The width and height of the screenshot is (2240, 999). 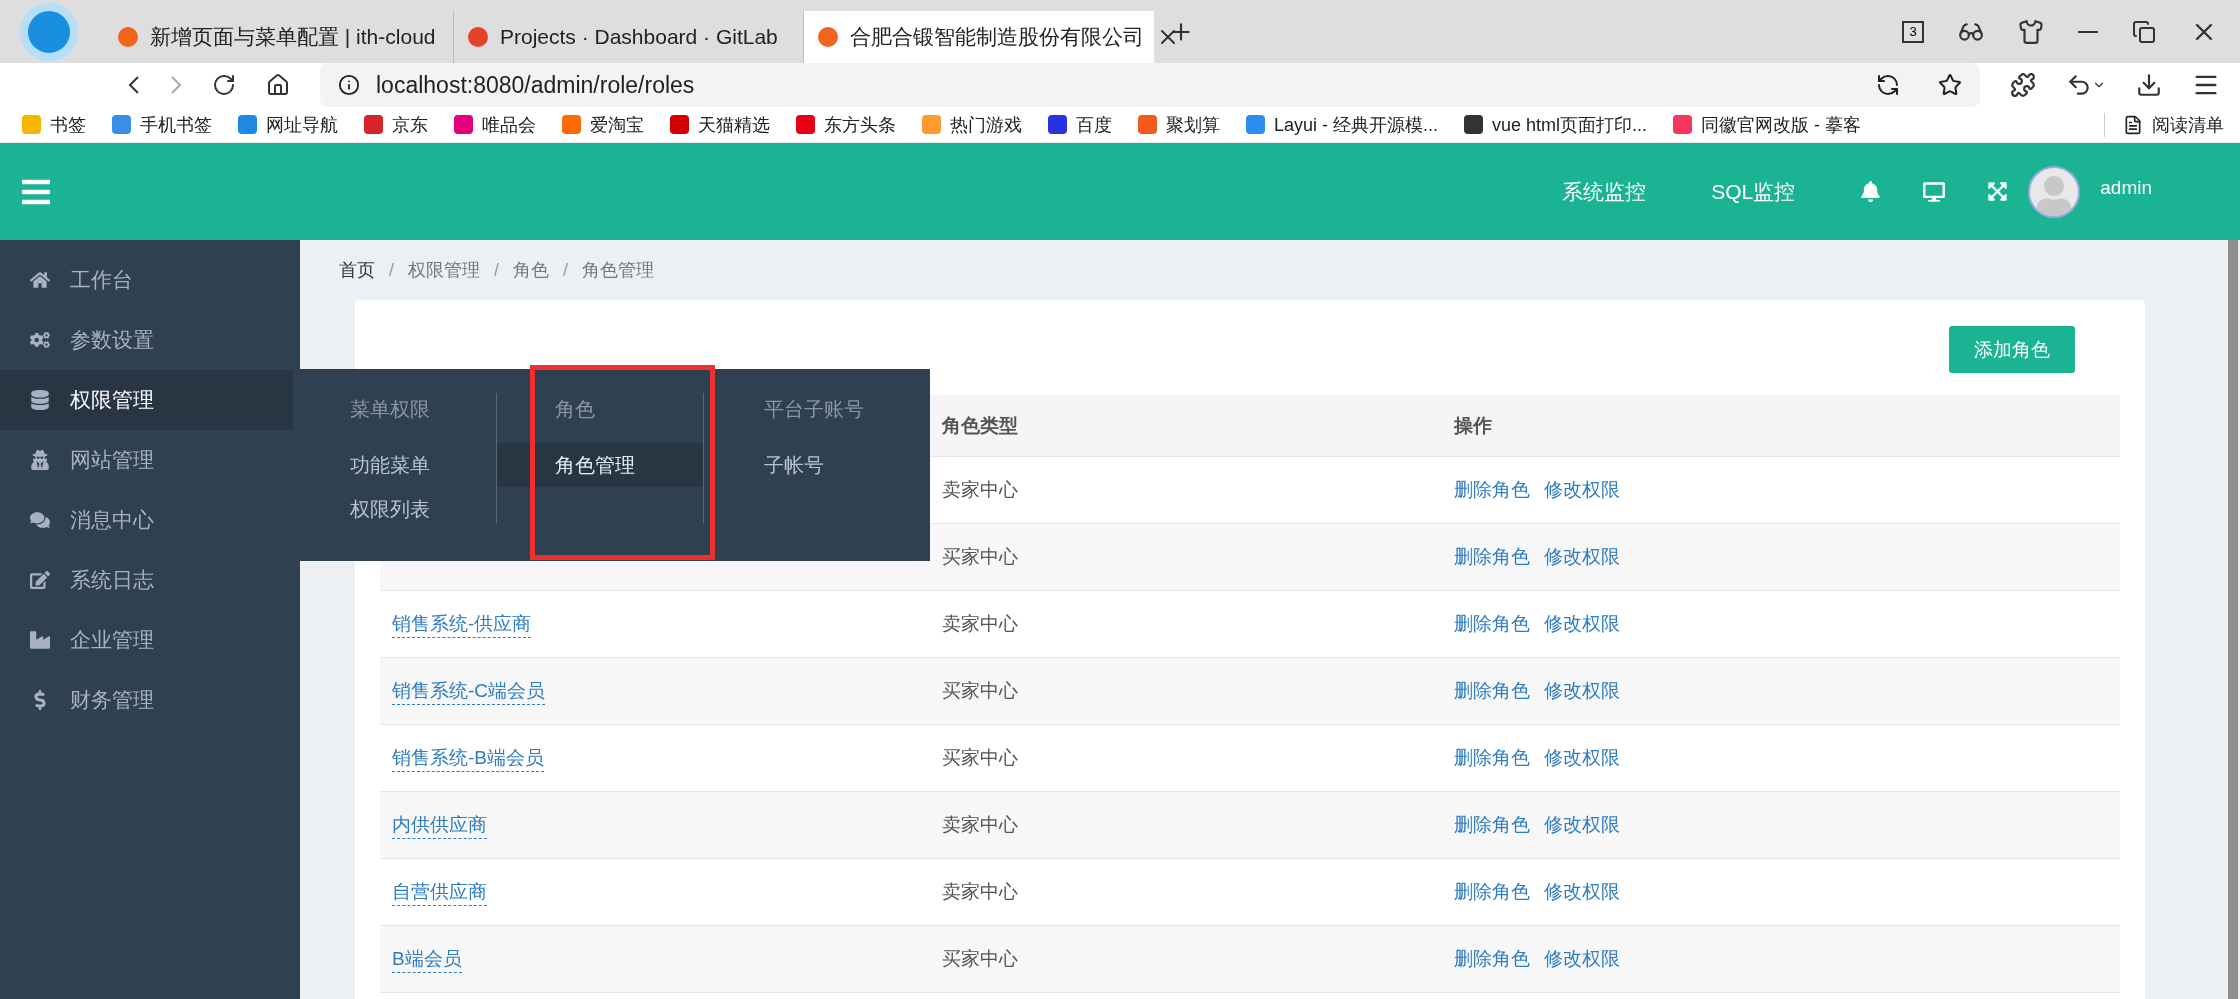 I want to click on bookmark-link: 聚划算, so click(x=1179, y=124).